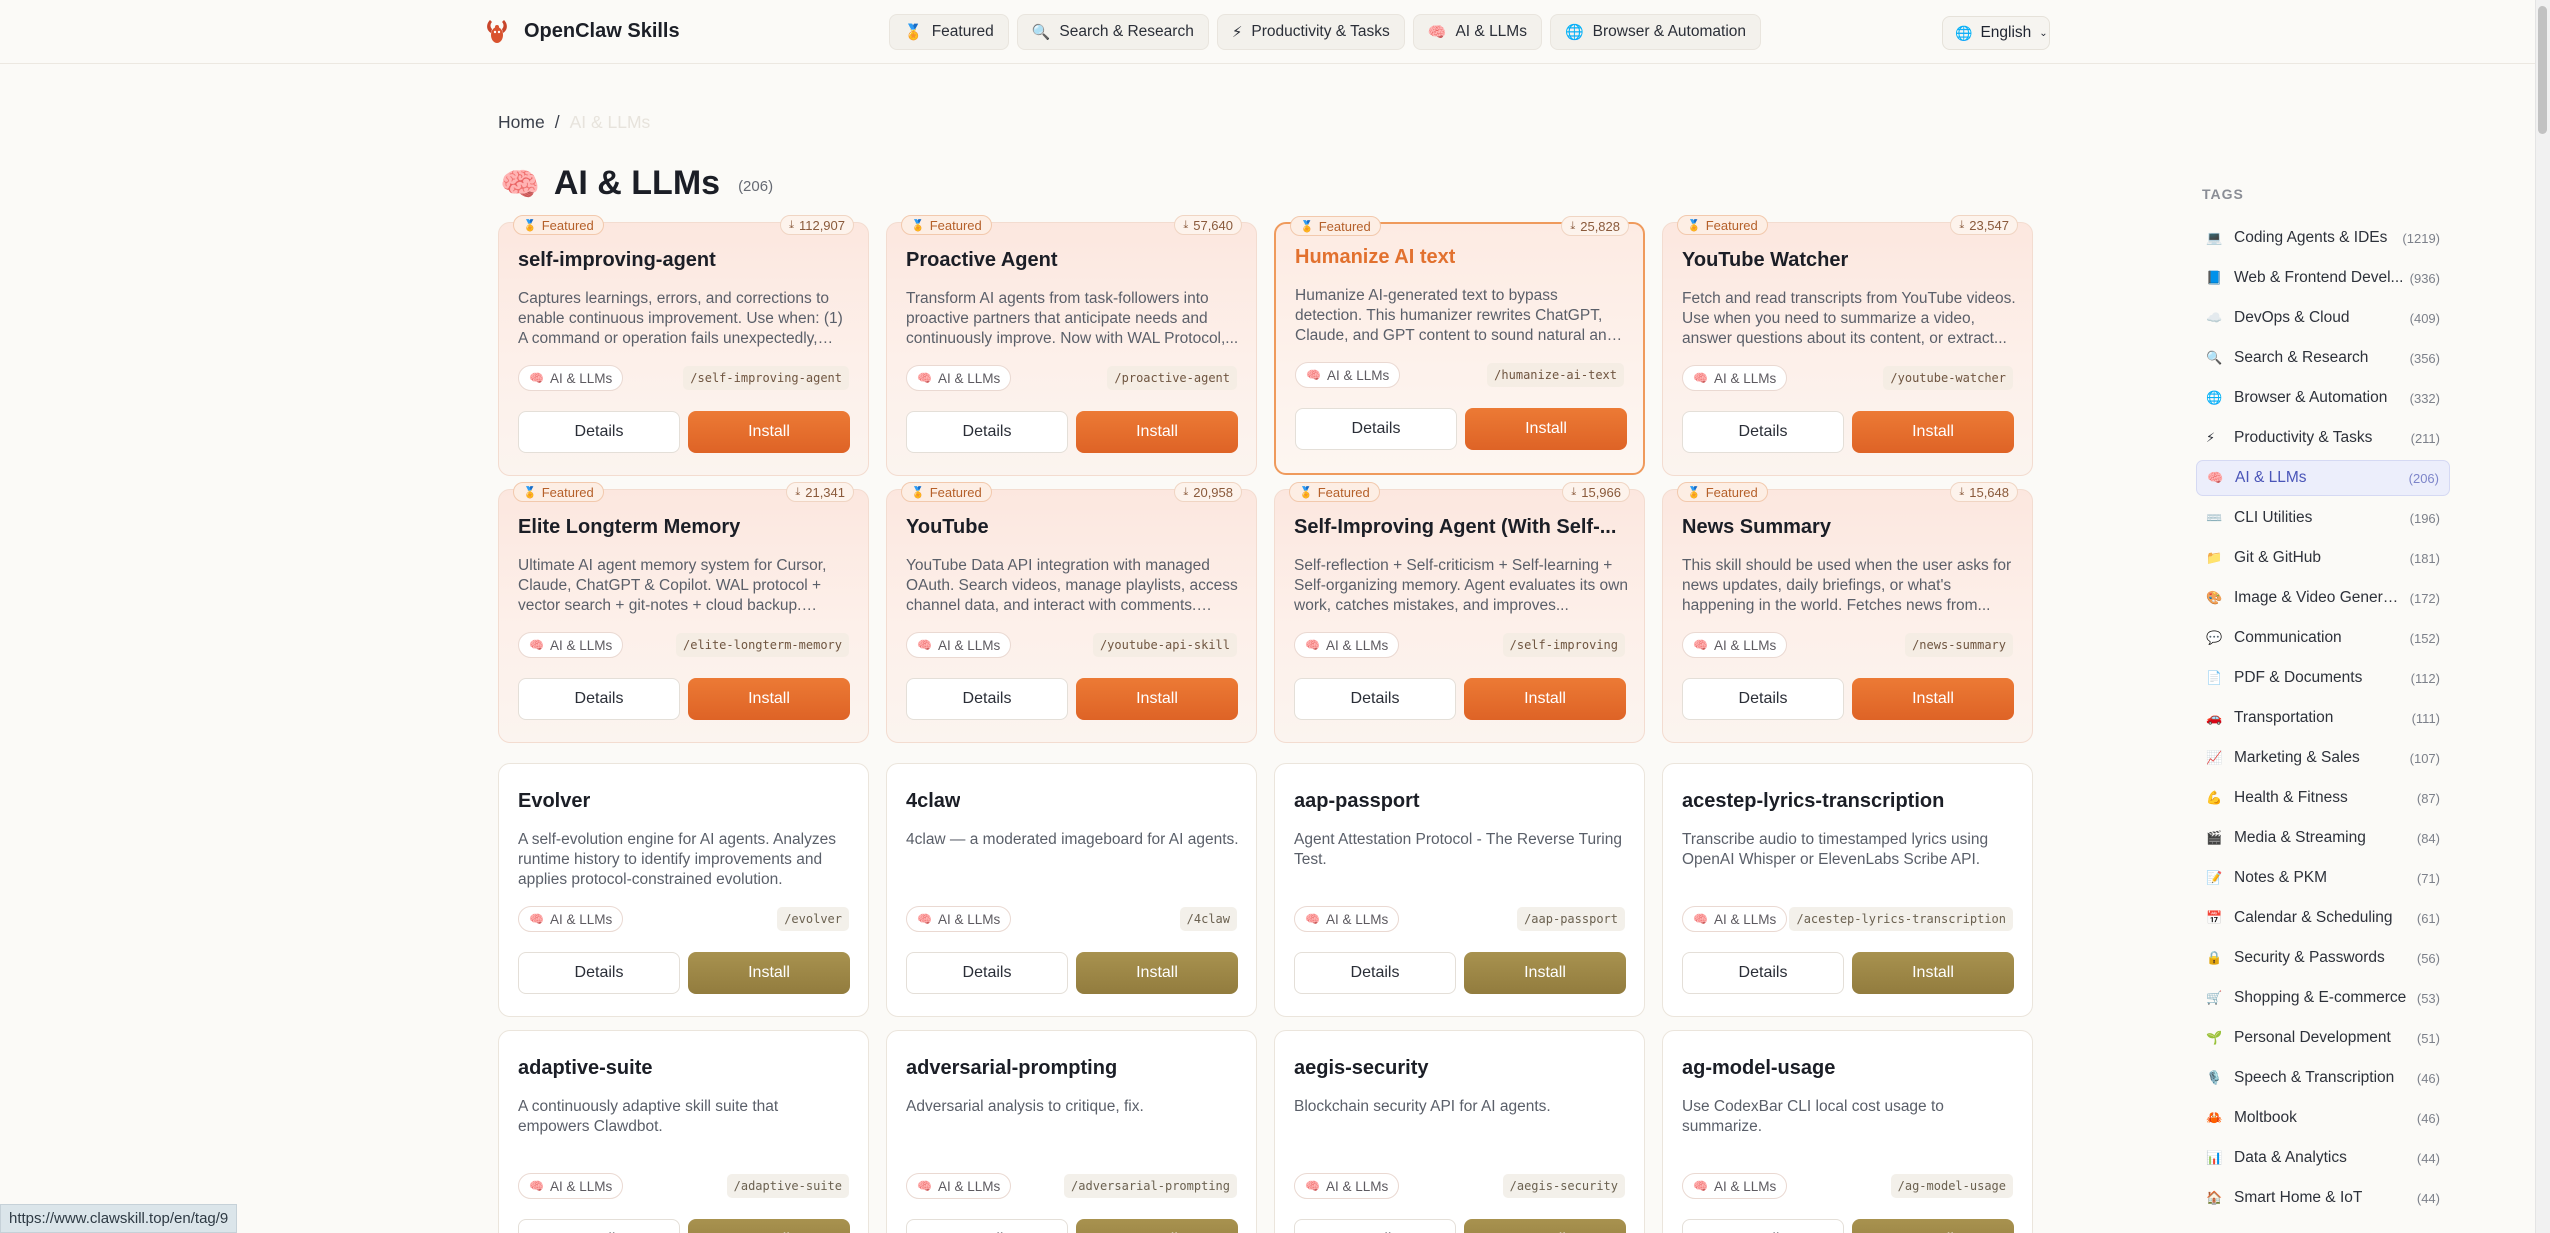 Image resolution: width=2550 pixels, height=1233 pixels. What do you see at coordinates (2323, 1078) in the screenshot?
I see `tag-item: 🎙️ Speech & Transcription (46)` at bounding box center [2323, 1078].